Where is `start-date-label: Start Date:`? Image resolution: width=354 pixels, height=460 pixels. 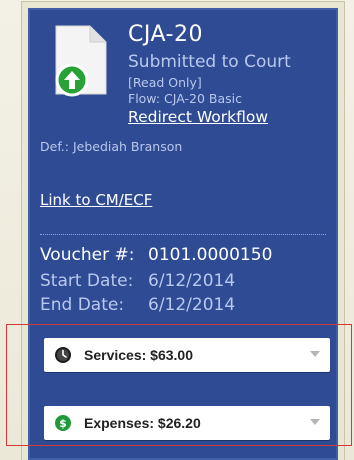 start-date-label: Start Date: is located at coordinates (87, 281).